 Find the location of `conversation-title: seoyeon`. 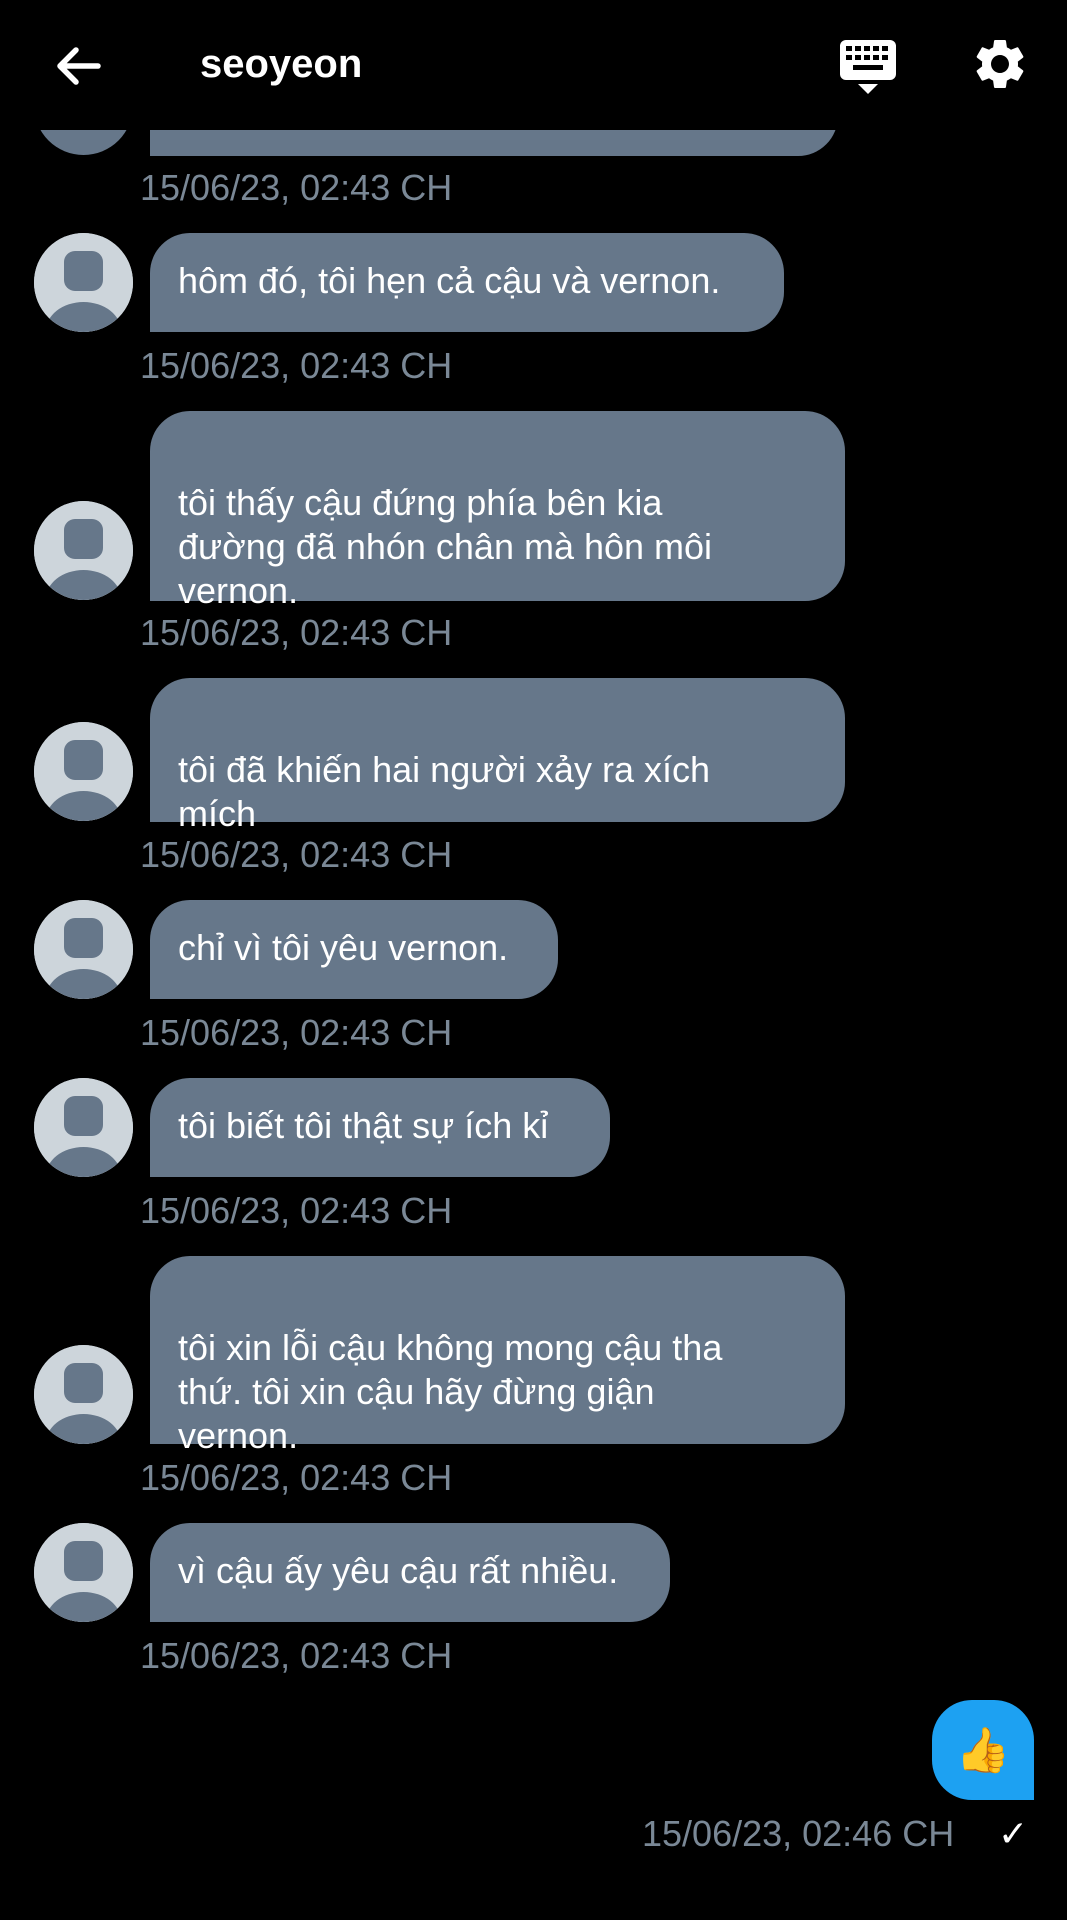

conversation-title: seoyeon is located at coordinates (281, 64).